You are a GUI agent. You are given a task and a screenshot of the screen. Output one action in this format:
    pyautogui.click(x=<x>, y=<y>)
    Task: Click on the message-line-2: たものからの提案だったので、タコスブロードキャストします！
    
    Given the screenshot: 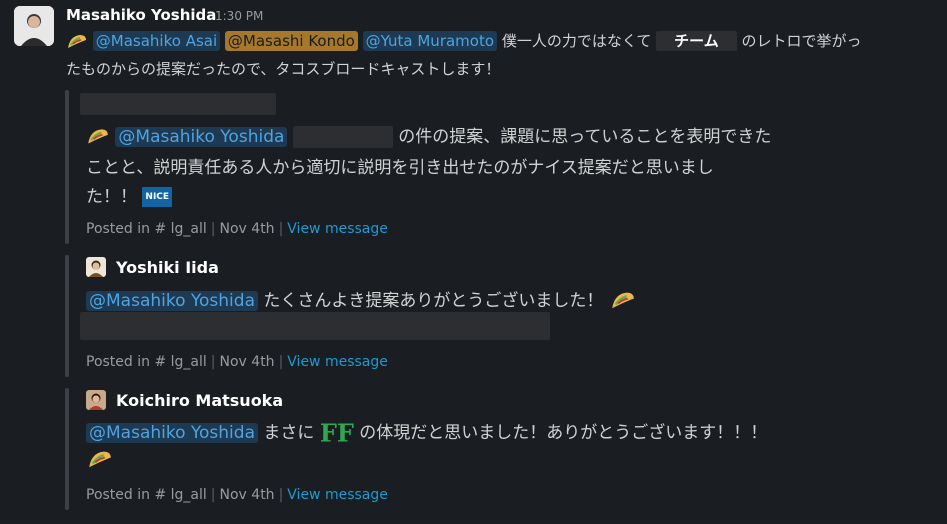 What is the action you would take?
    pyautogui.click(x=283, y=69)
    